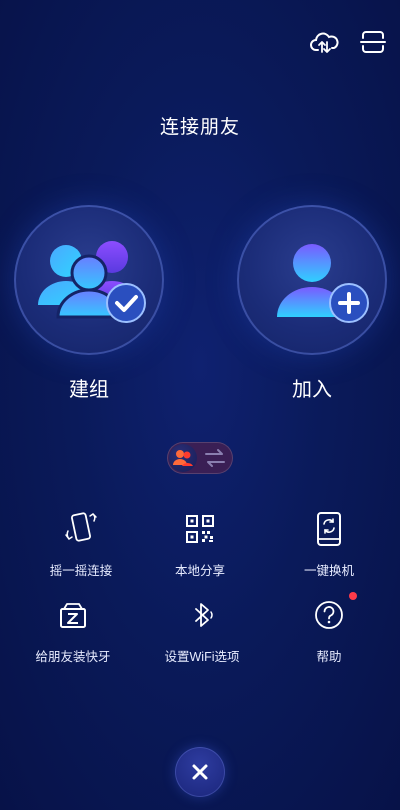 The width and height of the screenshot is (400, 810). I want to click on option-shake-connect: 摇一摇连接, so click(81, 544).